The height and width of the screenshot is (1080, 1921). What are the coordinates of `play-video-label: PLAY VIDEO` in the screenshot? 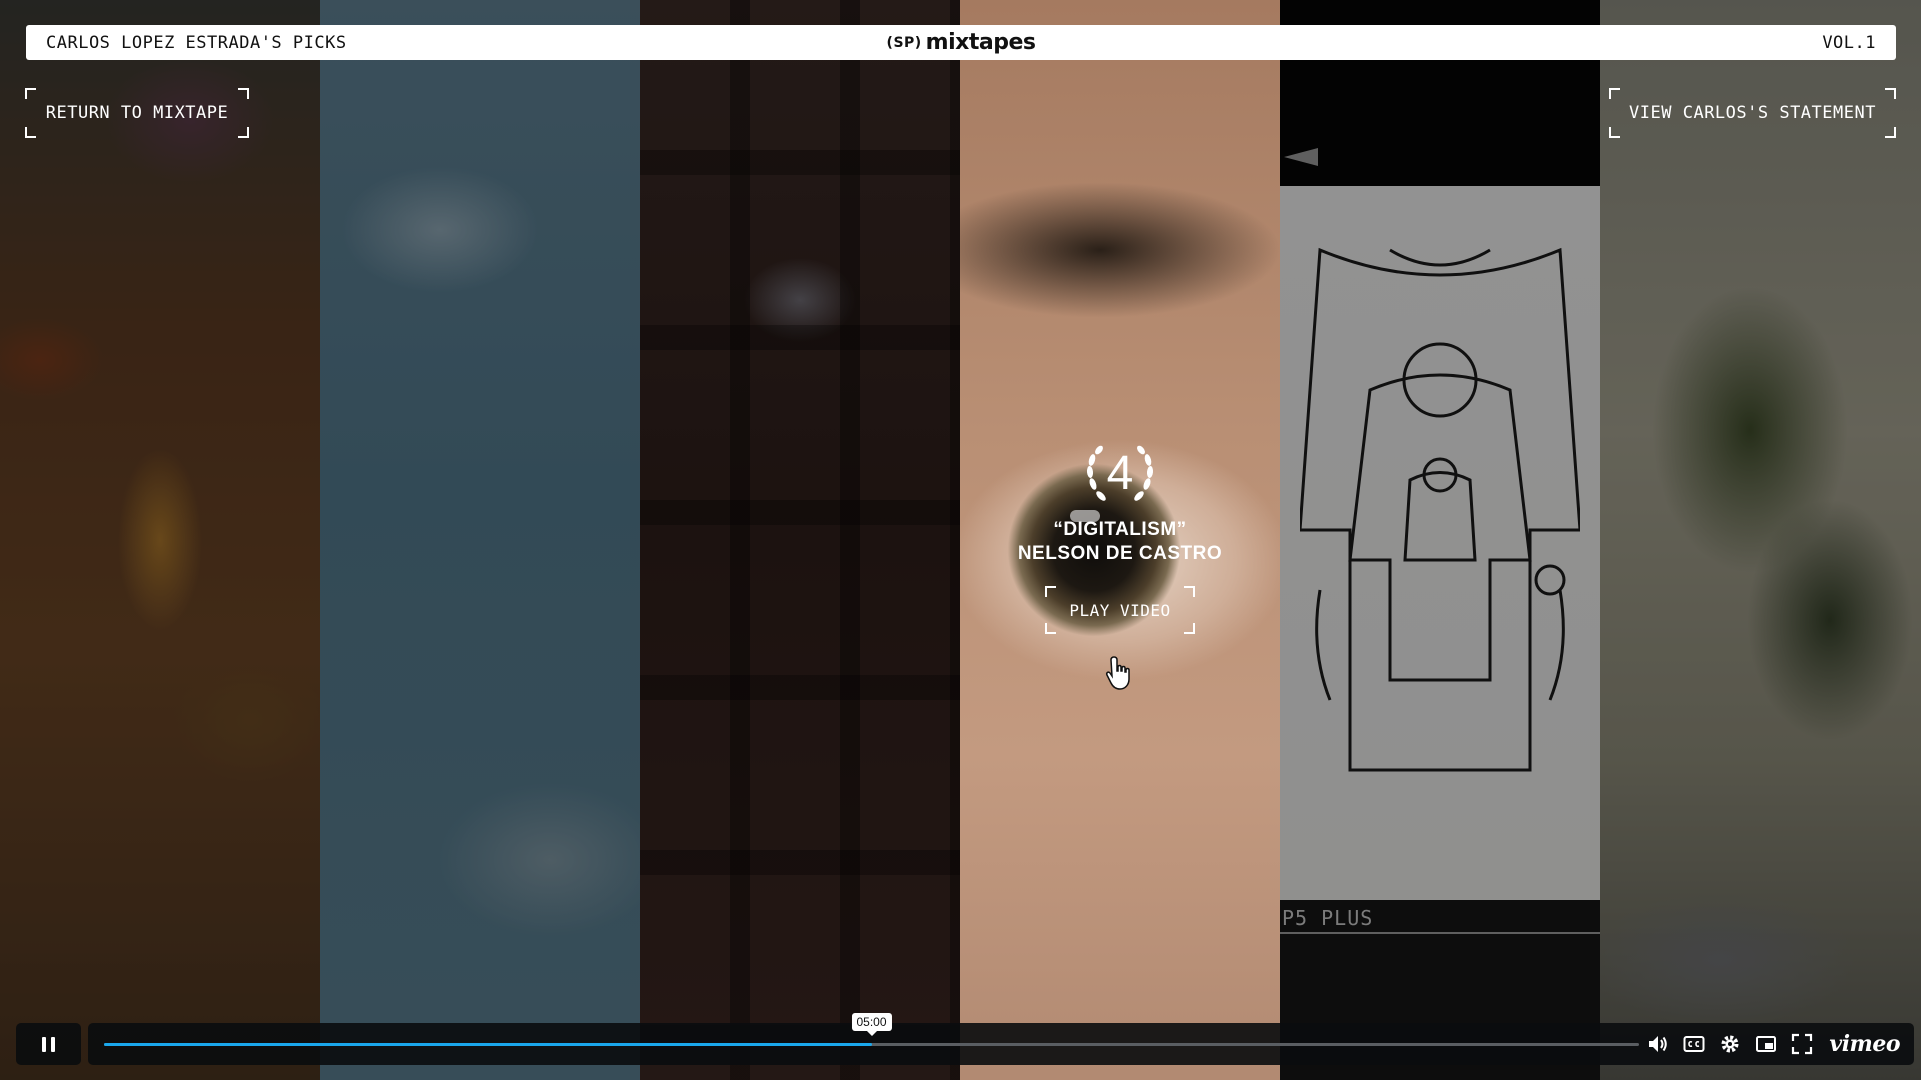 It's located at (1120, 610).